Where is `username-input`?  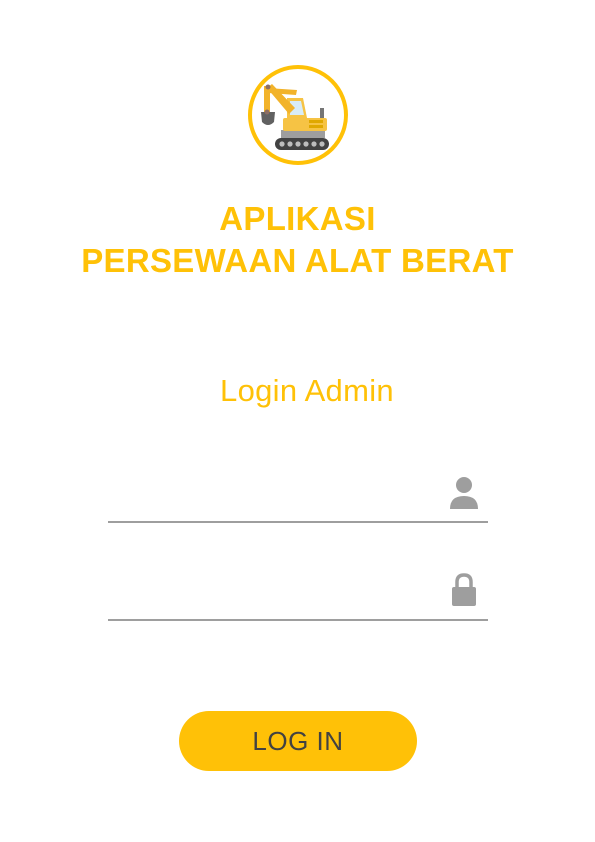
username-input is located at coordinates (275, 494).